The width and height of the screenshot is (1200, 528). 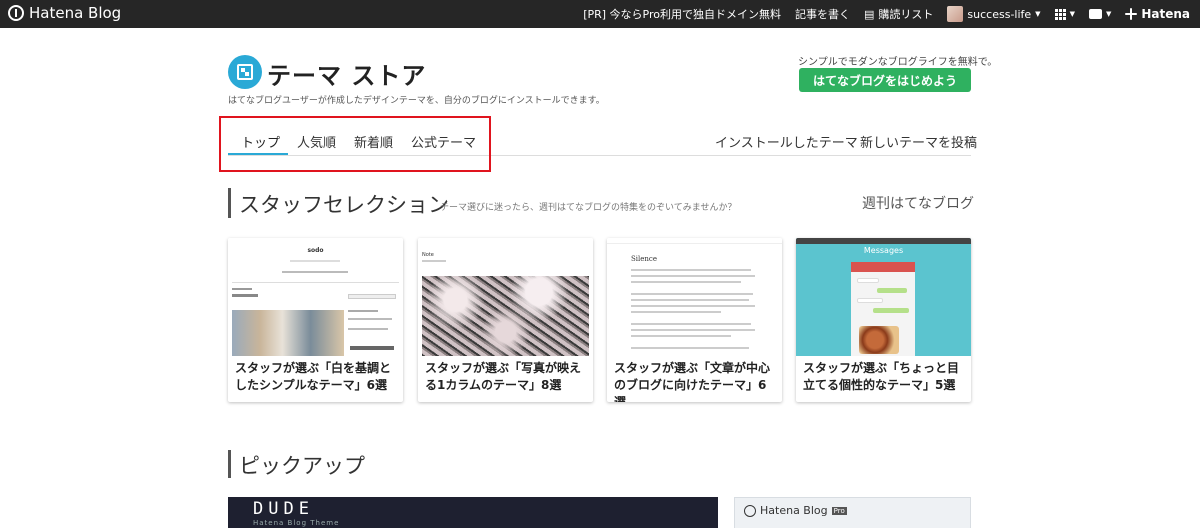 I want to click on hatena-blog-pro-logo: Hatena Blog Pro, so click(x=795, y=510).